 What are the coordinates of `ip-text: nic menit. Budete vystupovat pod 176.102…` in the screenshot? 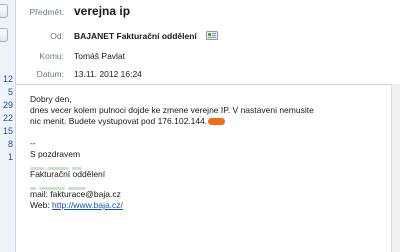 It's located at (119, 121).